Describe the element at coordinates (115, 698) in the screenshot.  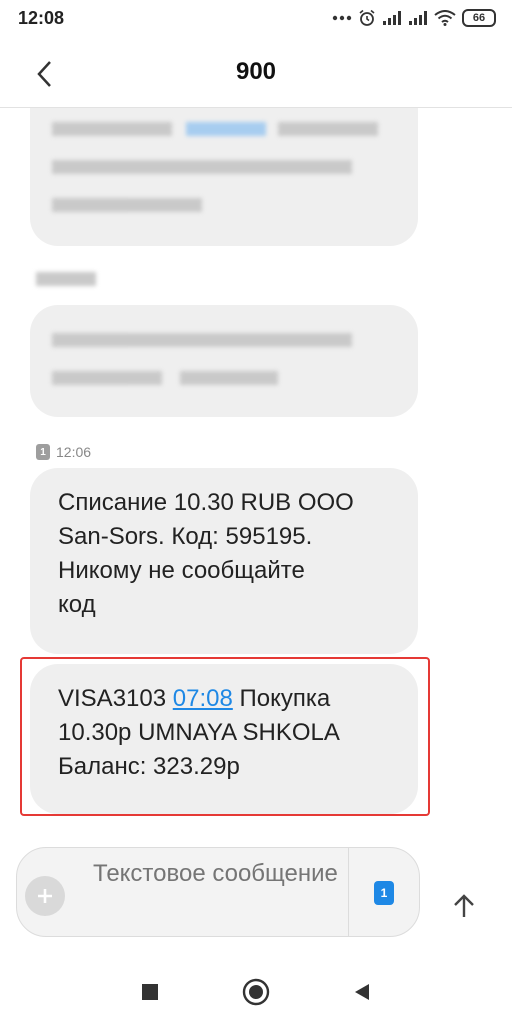
I see `card-label: VISA3103` at that location.